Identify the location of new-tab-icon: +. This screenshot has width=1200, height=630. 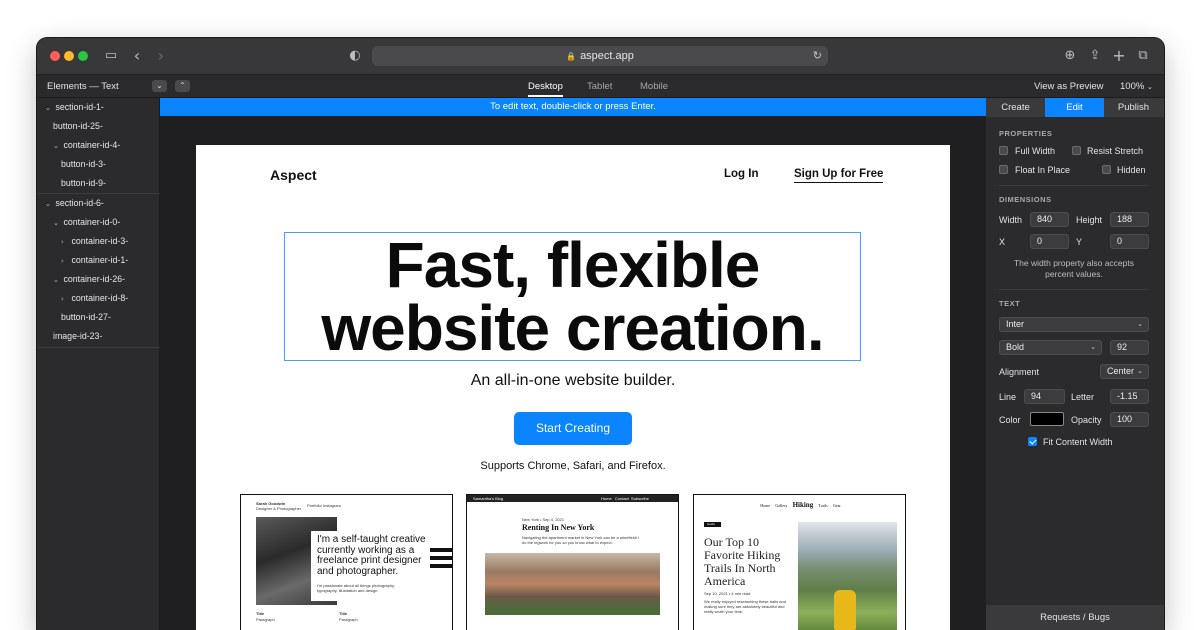
(1119, 56).